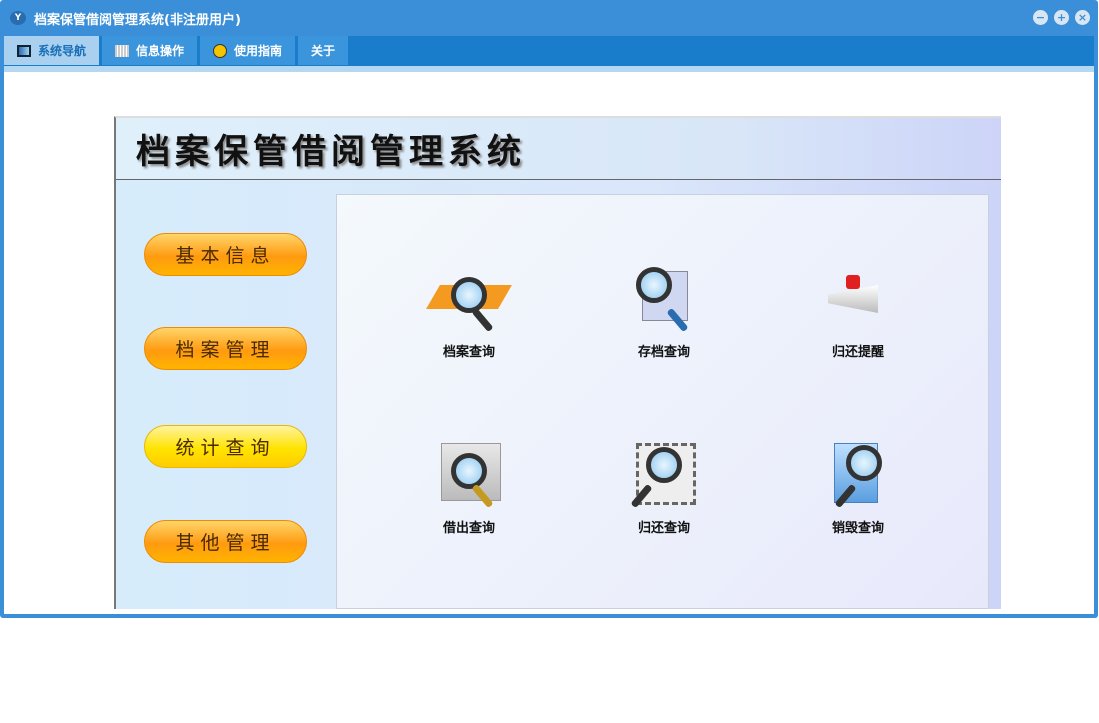 This screenshot has height=723, width=1099. I want to click on item-label: 归还查询, so click(663, 528).